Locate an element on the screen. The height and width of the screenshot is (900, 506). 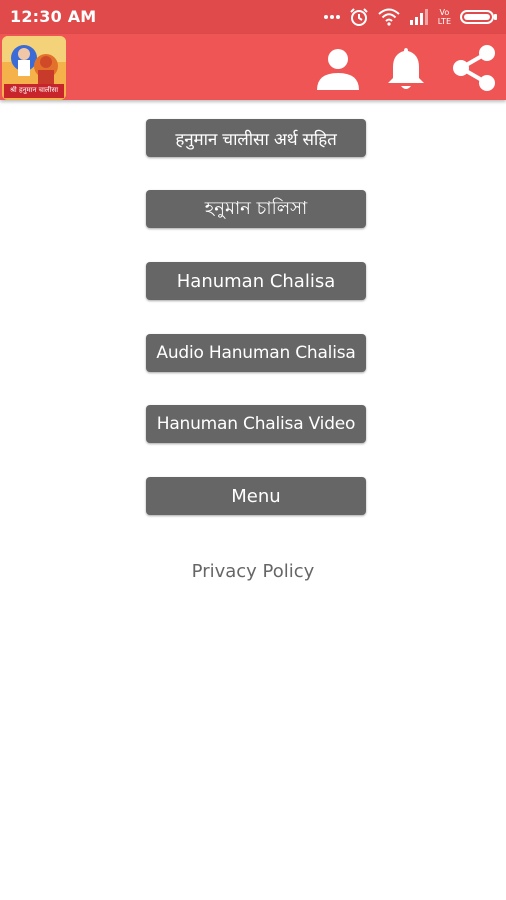
app-bar: श्री हनुमान चालीसा is located at coordinates (253, 67).